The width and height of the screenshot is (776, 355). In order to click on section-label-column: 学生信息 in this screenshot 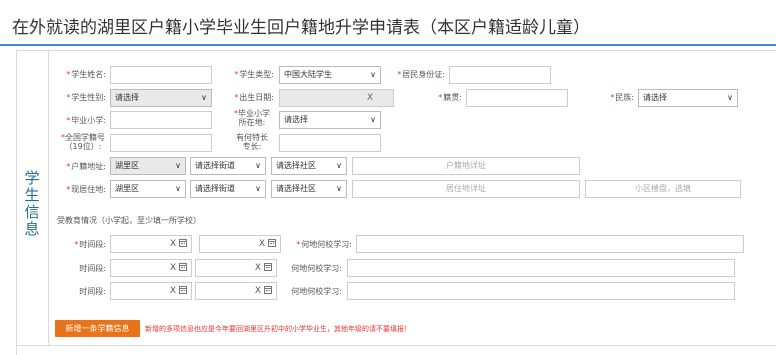, I will do `click(32, 197)`.